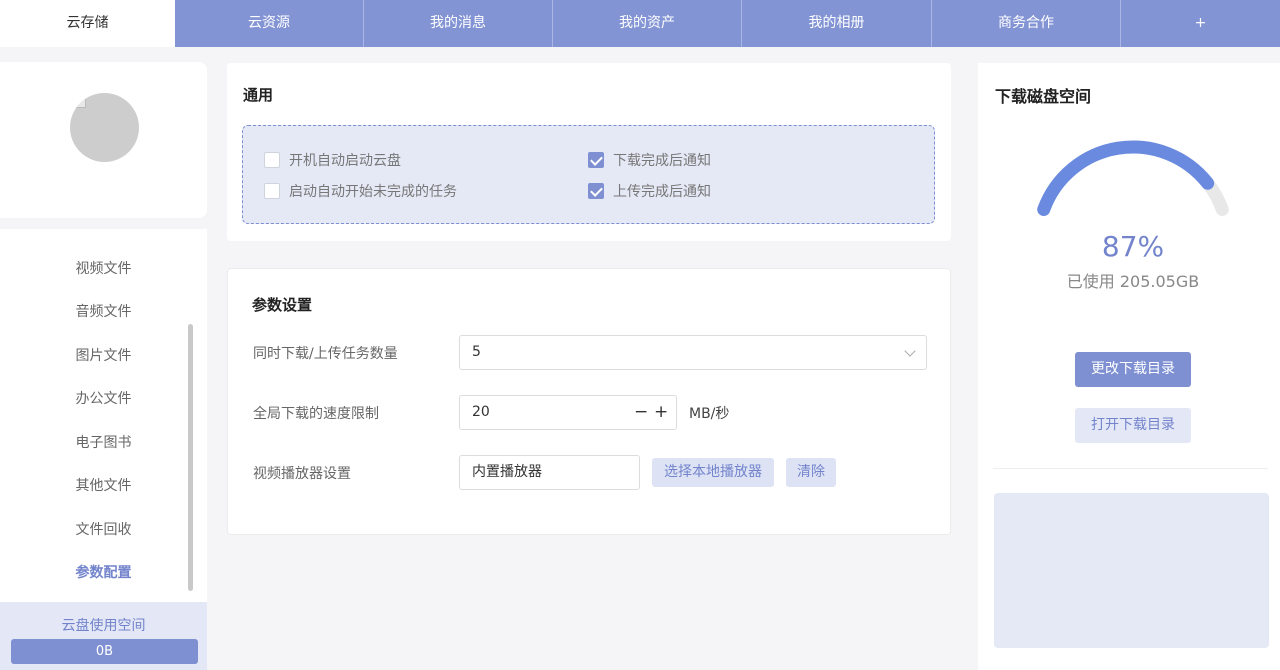 The width and height of the screenshot is (1280, 670). What do you see at coordinates (647, 23) in the screenshot?
I see `tab-my-assets: 我的资产` at bounding box center [647, 23].